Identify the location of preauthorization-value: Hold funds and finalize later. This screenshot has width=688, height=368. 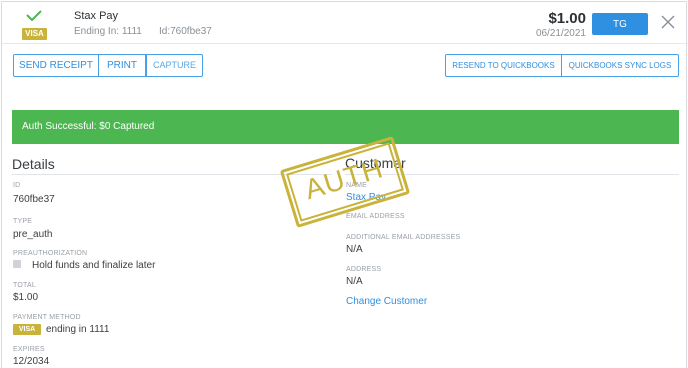
(94, 265).